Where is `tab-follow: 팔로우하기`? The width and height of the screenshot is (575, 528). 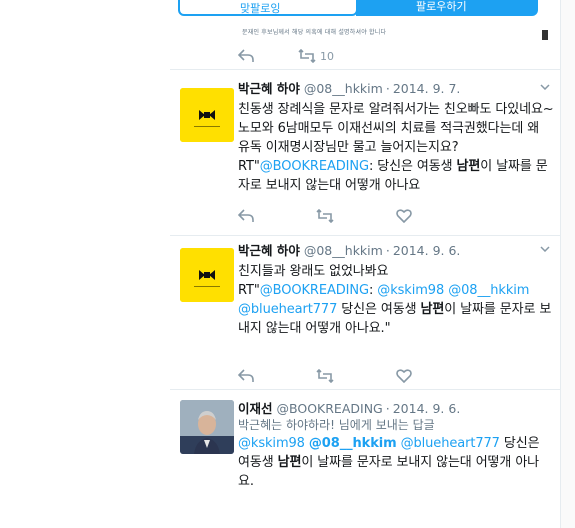 tab-follow: 팔로우하기 is located at coordinates (447, 8).